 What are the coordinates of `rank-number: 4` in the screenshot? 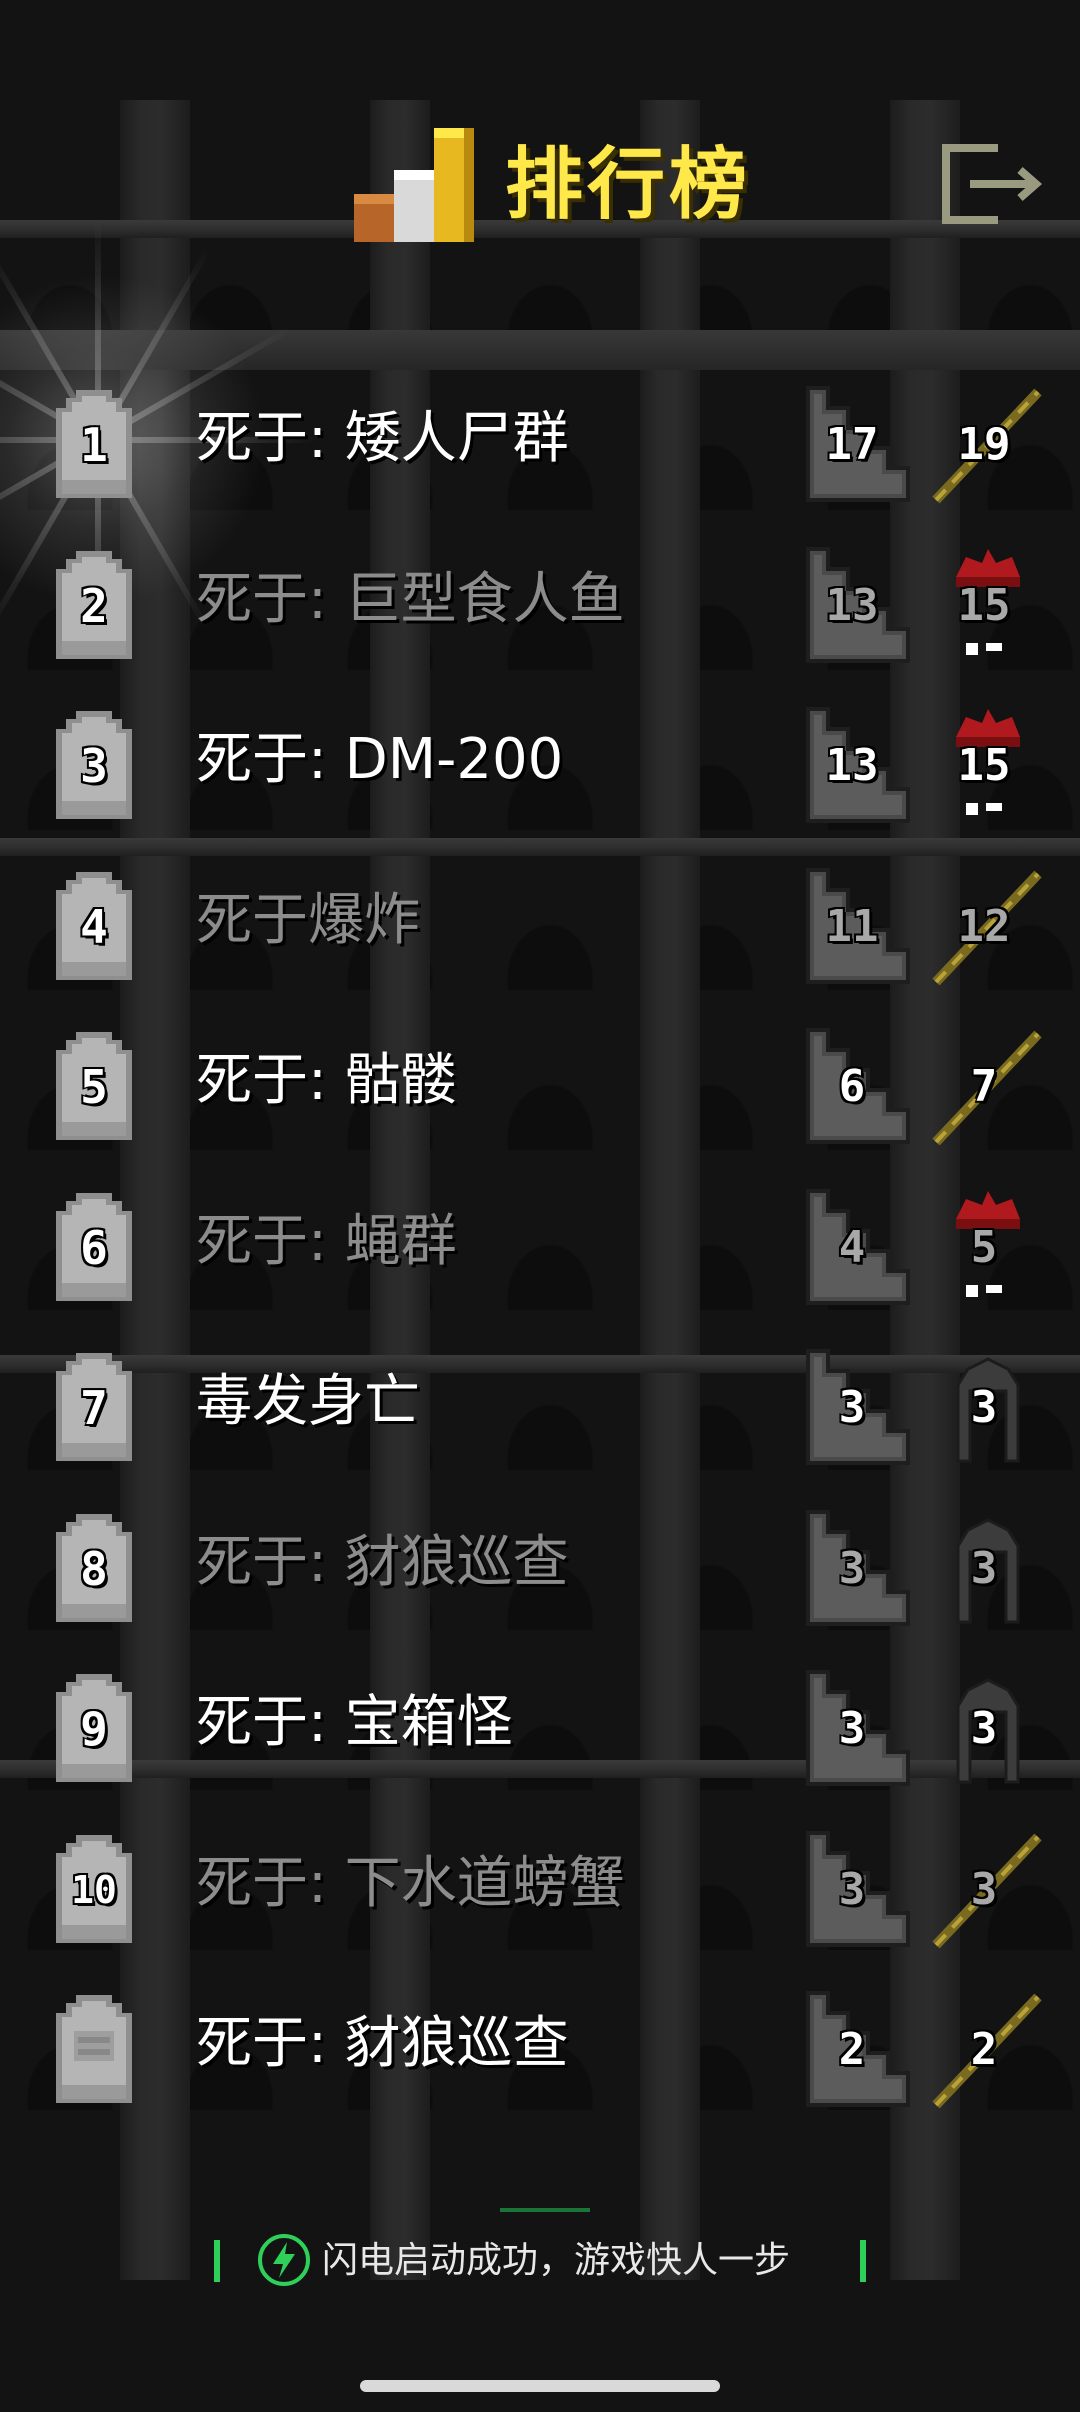 It's located at (94, 927).